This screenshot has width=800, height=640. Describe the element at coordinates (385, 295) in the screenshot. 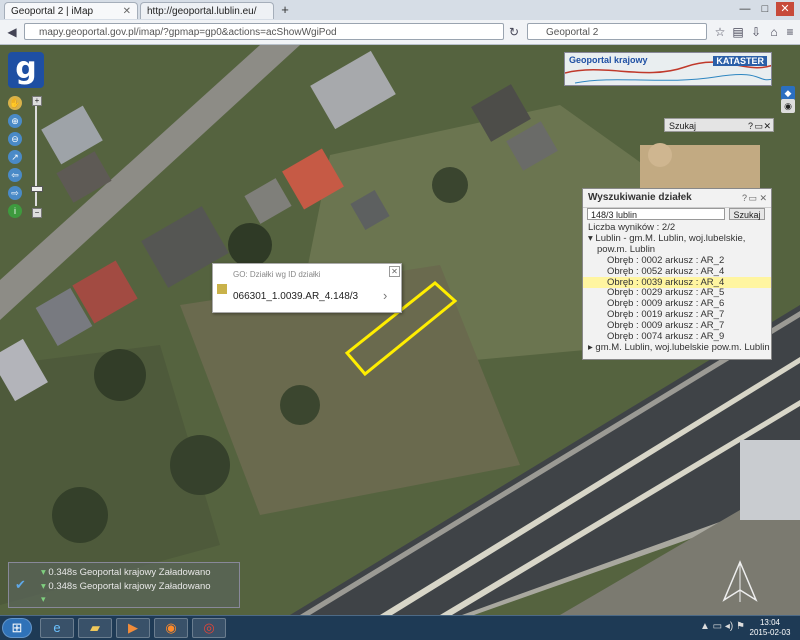

I see `chevron-right-icon: ›` at that location.